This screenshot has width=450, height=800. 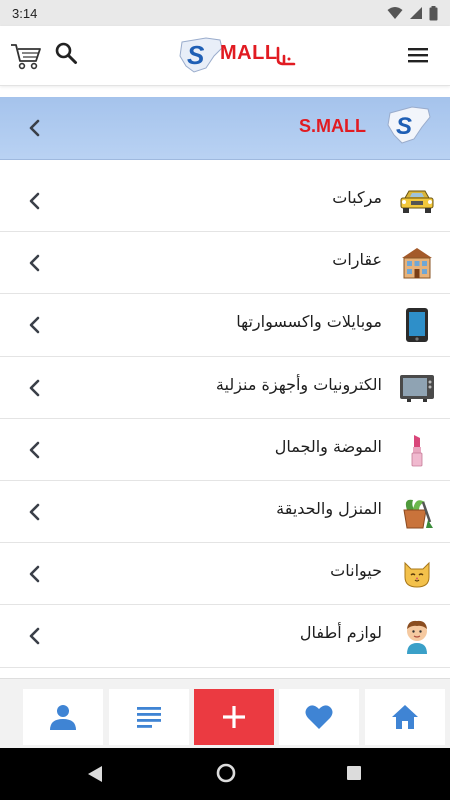 What do you see at coordinates (340, 633) in the screenshot?
I see `category-label: لوازم أطفال` at bounding box center [340, 633].